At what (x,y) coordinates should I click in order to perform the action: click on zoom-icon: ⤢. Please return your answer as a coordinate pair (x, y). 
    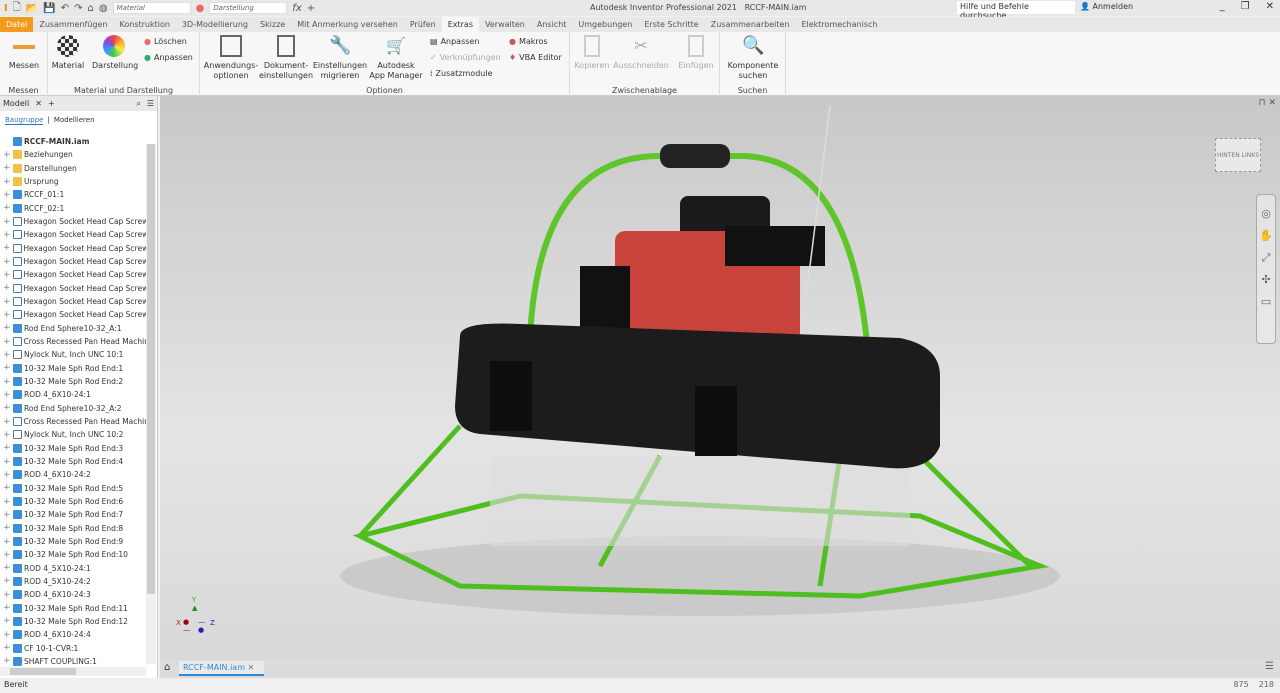
    Looking at the image, I should click on (1266, 258).